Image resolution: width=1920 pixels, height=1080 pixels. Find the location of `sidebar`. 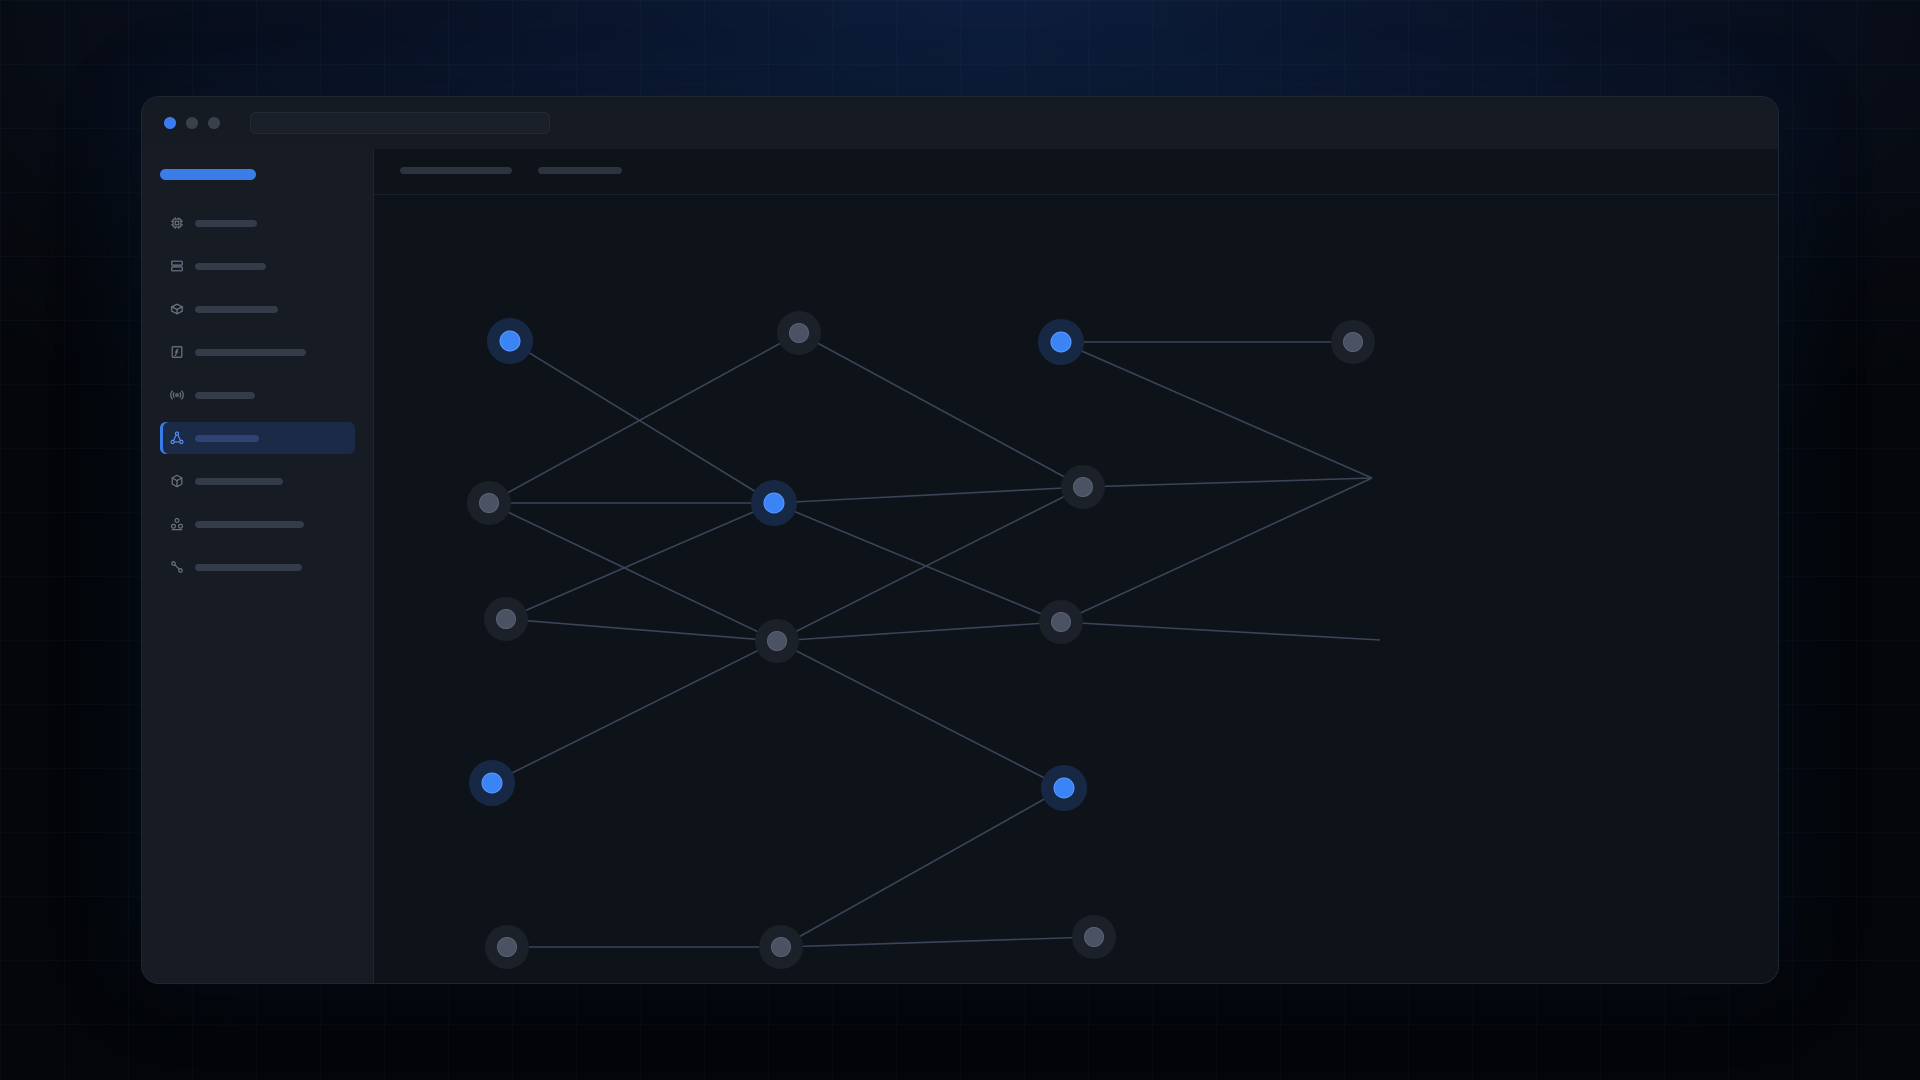

sidebar is located at coordinates (258, 566).